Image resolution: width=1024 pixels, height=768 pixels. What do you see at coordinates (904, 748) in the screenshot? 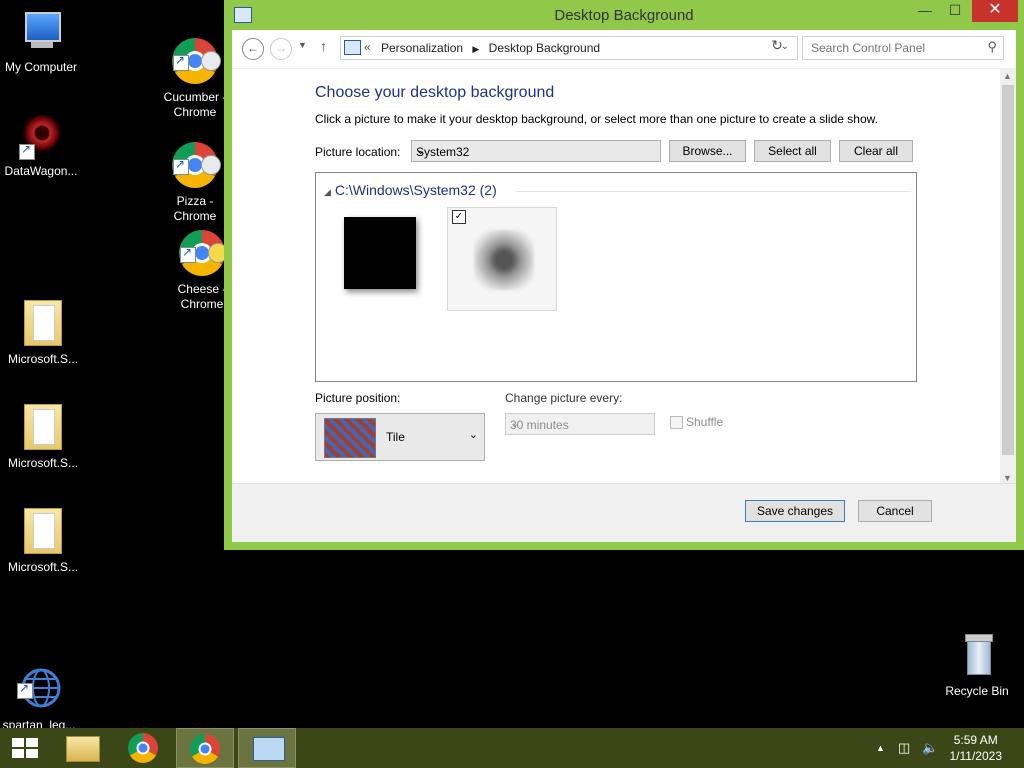
I see `network-icon: ◫` at bounding box center [904, 748].